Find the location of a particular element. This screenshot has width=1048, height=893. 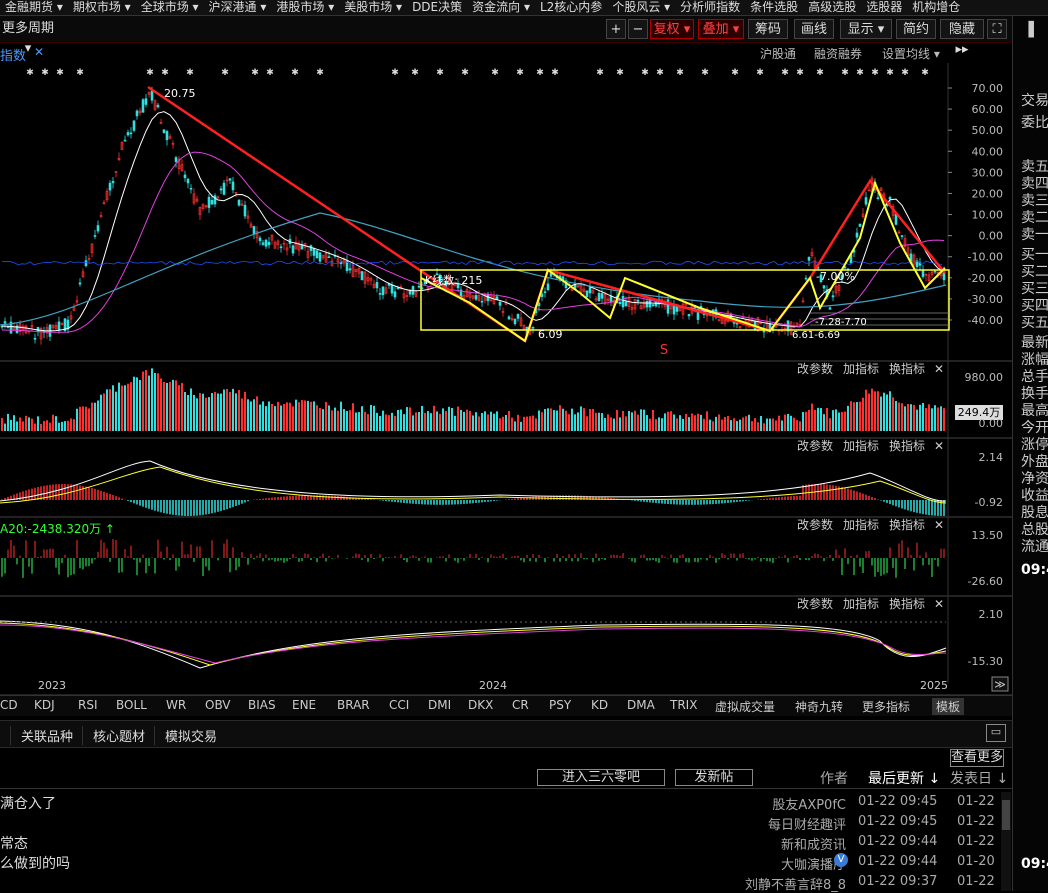

draw-line-button: 画线 is located at coordinates (814, 29).